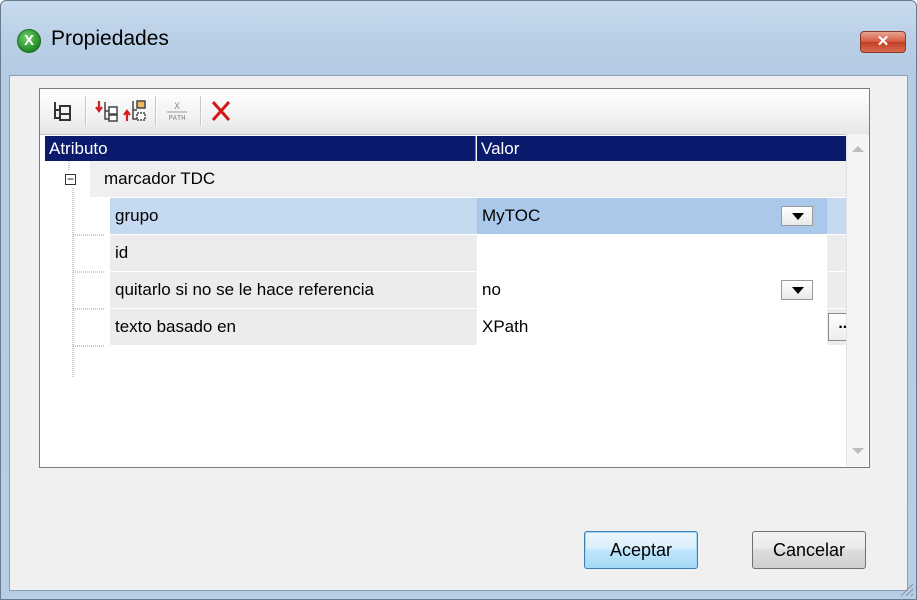  I want to click on toolbar: X PATH, so click(454, 112).